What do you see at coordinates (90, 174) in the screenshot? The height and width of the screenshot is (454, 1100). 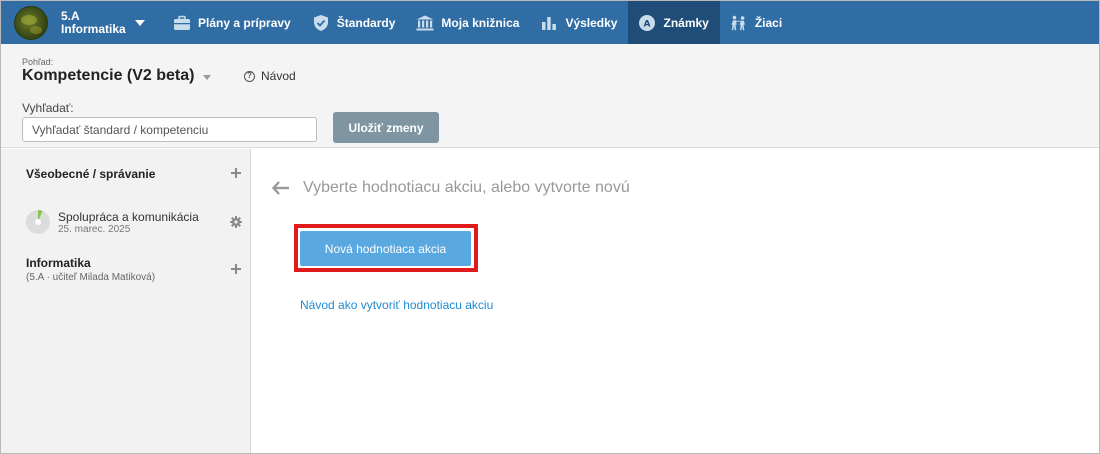 I see `sidebar-section-general: Všeobecné / správanie` at bounding box center [90, 174].